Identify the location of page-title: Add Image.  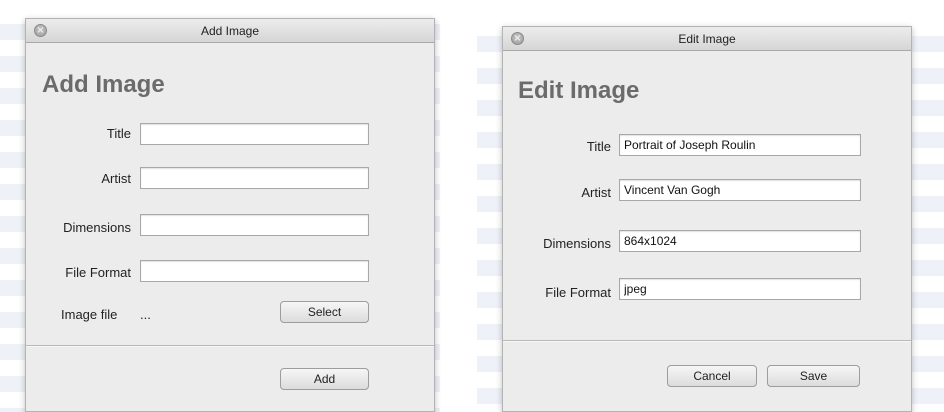
(103, 84).